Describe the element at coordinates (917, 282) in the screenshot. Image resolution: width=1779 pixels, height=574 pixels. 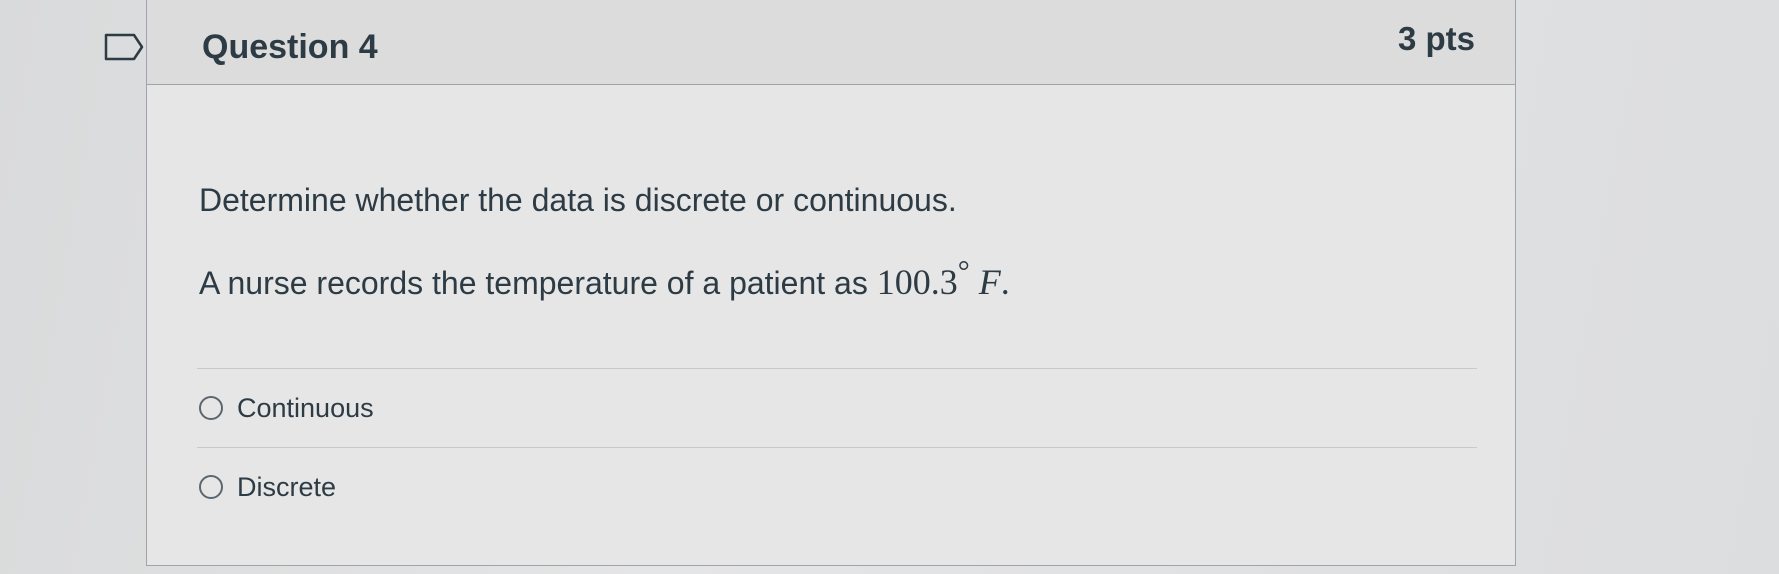
I see `temperature-number: 100.3` at that location.